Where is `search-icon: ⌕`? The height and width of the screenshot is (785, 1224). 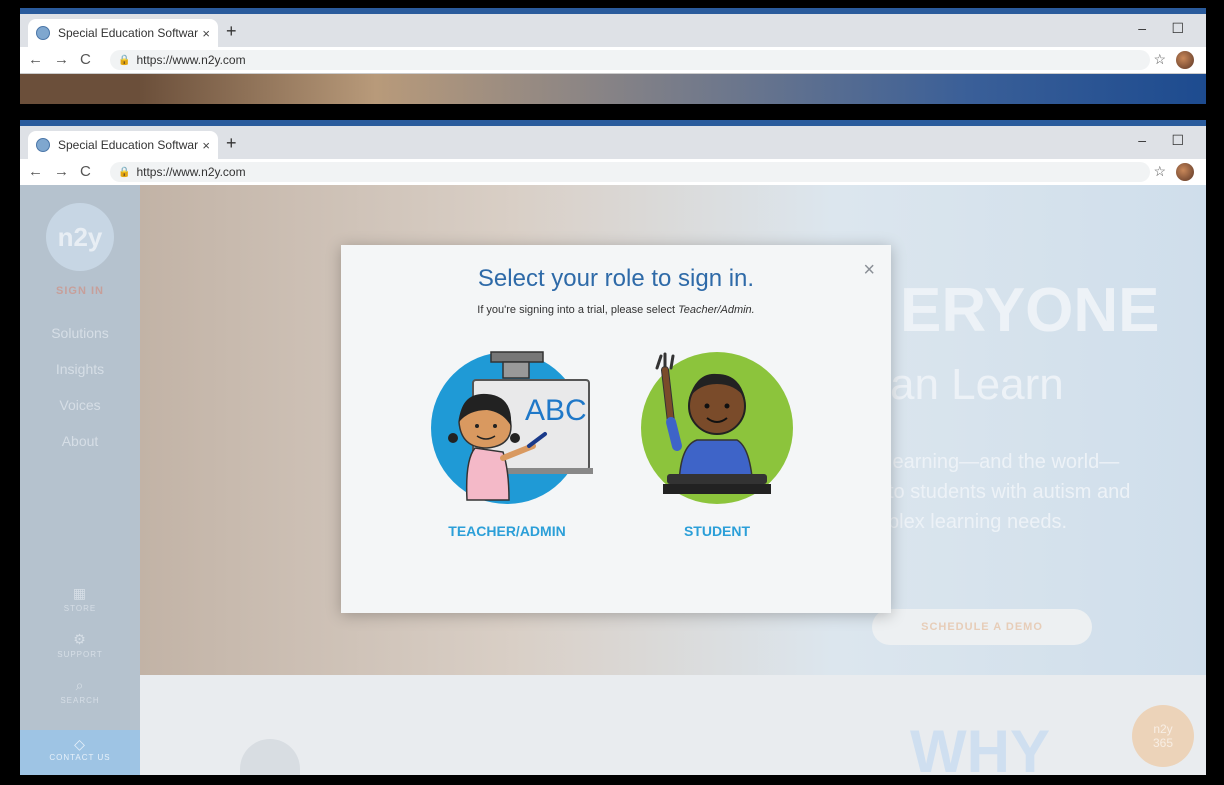
search-icon: ⌕ is located at coordinates (80, 685).